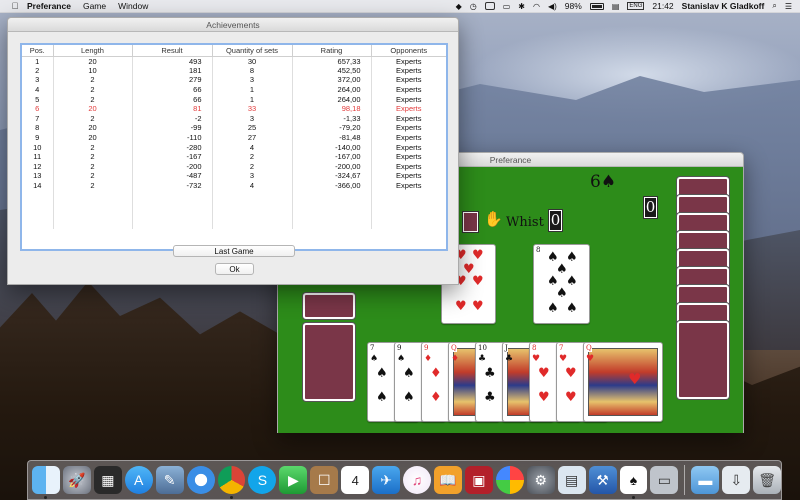 The width and height of the screenshot is (800, 500). Describe the element at coordinates (447, 480) in the screenshot. I see `ibooks-icon: 📖` at that location.